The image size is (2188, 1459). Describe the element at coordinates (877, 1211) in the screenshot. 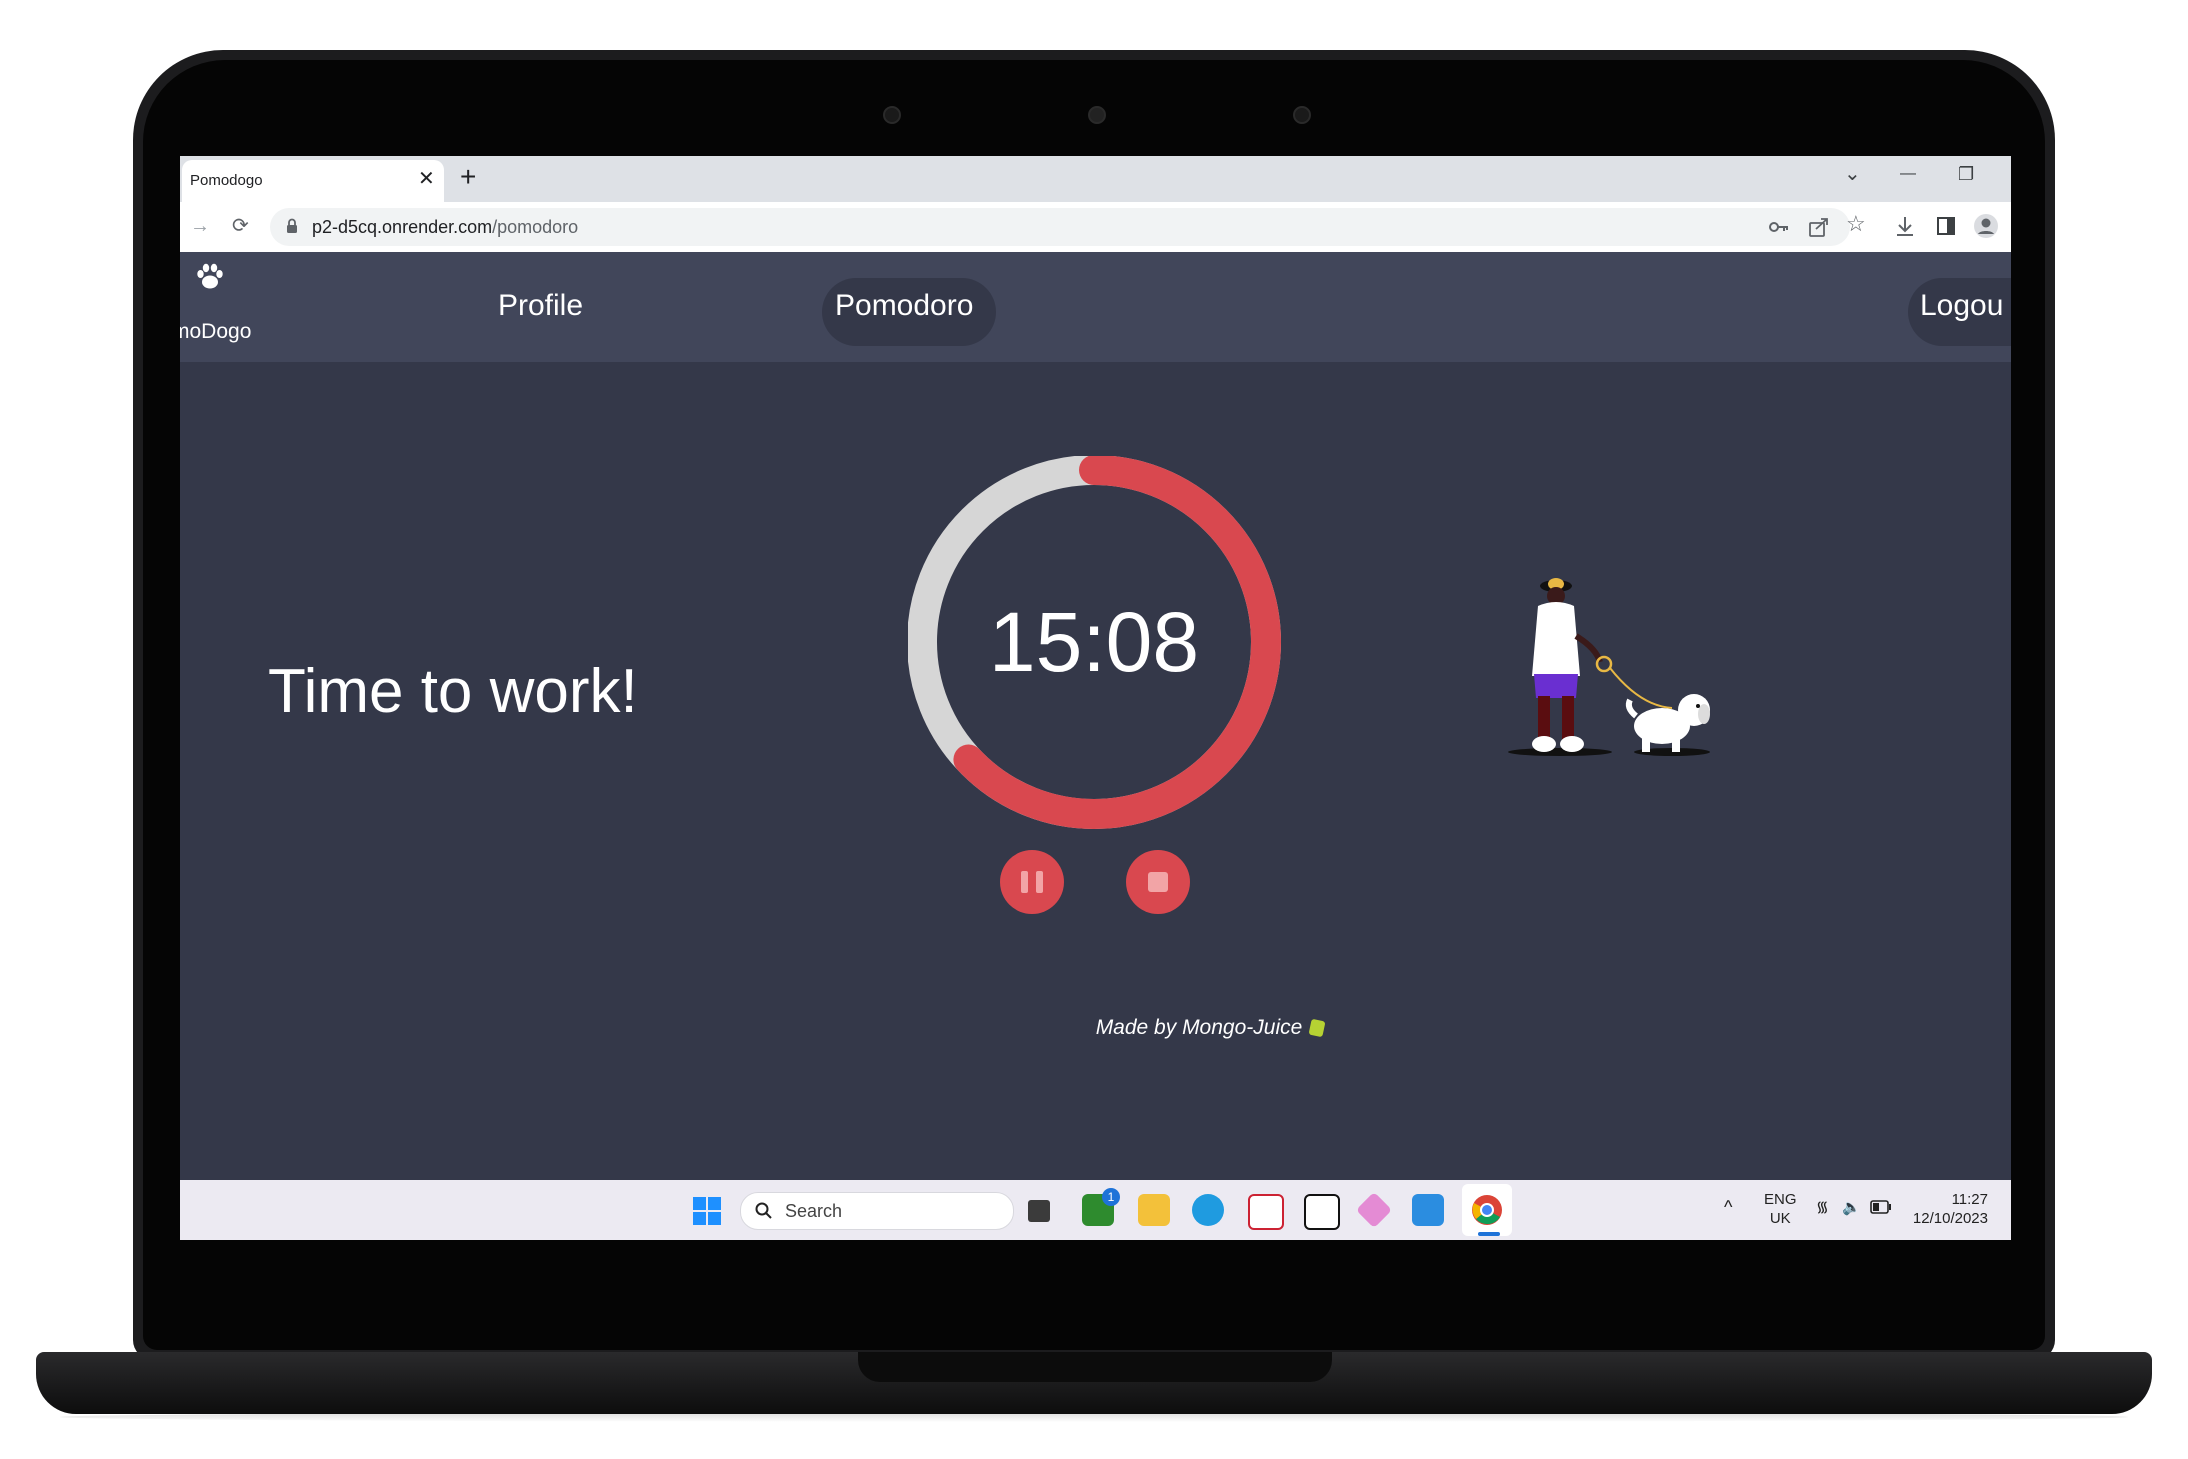

I see `taskbar-search: Search` at that location.